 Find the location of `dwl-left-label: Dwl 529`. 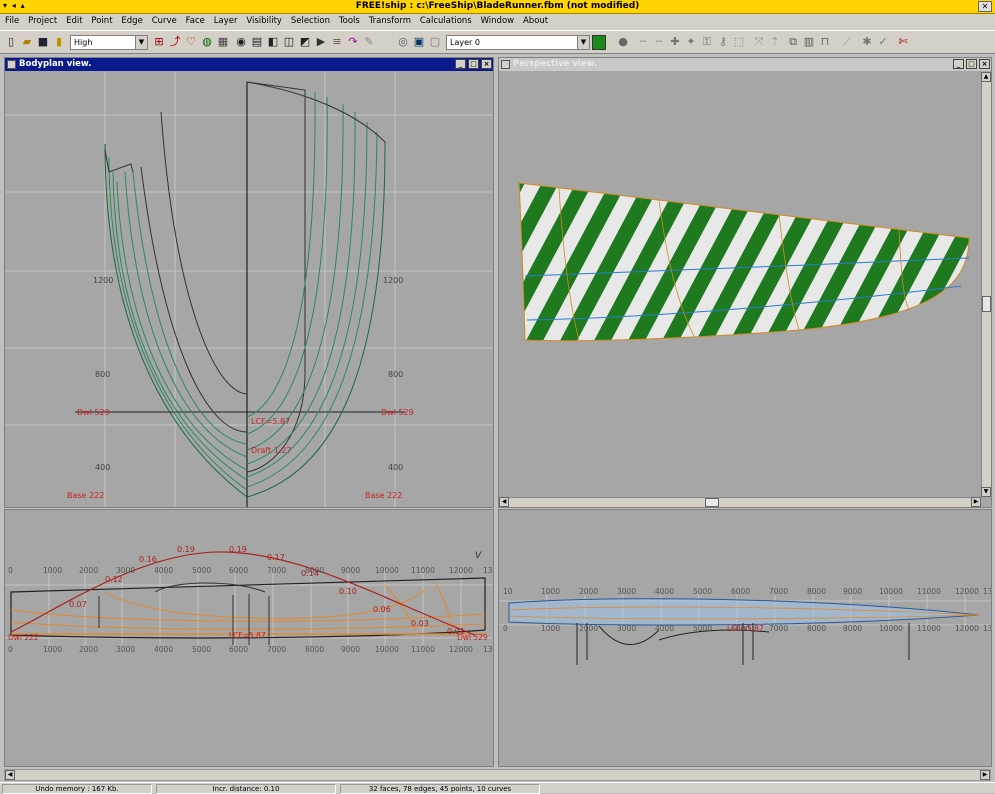

dwl-left-label: Dwl 529 is located at coordinates (93, 412).